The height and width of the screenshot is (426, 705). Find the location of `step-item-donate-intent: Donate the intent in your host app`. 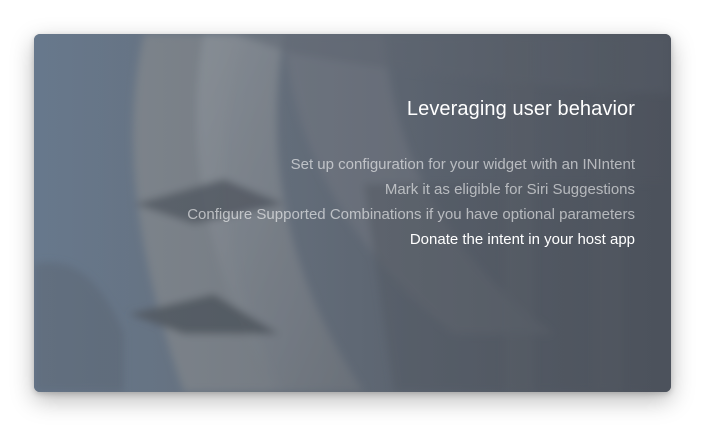

step-item-donate-intent: Donate the intent in your host app is located at coordinates (522, 239).